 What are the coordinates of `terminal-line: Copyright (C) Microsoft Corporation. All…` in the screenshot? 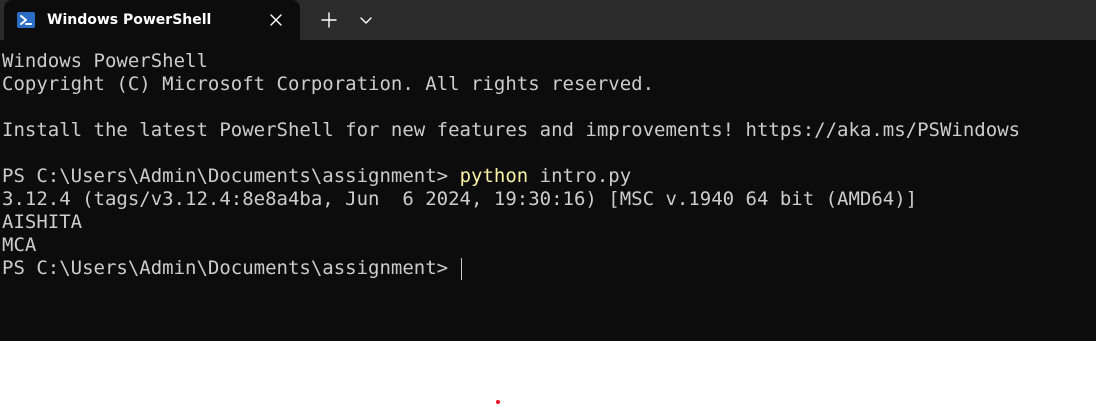 It's located at (328, 84).